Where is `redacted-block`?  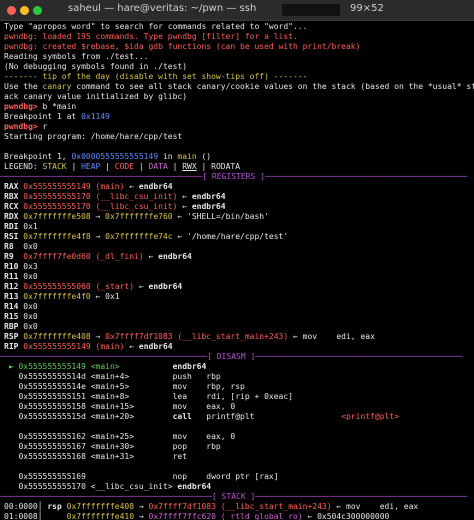
redacted-block is located at coordinates (311, 10).